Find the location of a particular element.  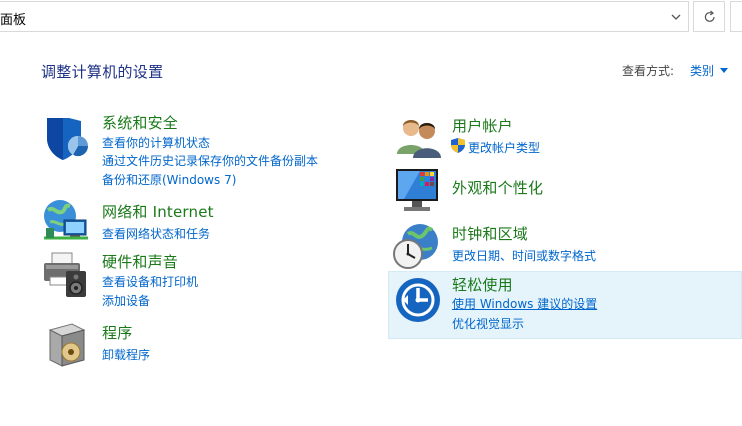

uac-shield-icon is located at coordinates (458, 145).